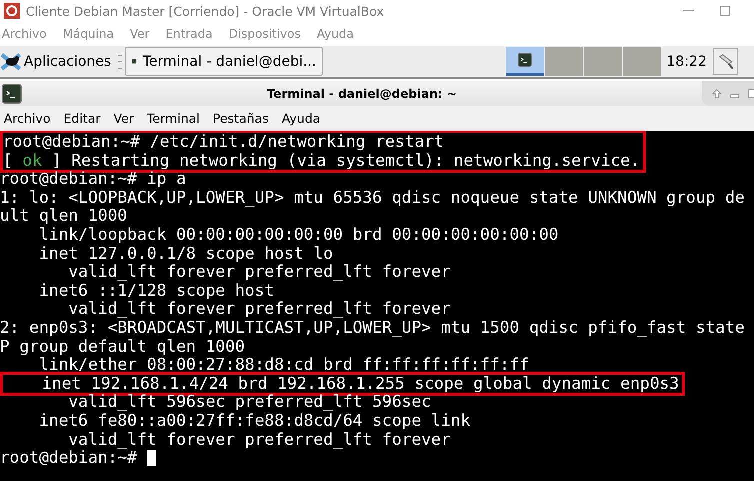  Describe the element at coordinates (12, 11) in the screenshot. I see `app-logo-icon` at that location.